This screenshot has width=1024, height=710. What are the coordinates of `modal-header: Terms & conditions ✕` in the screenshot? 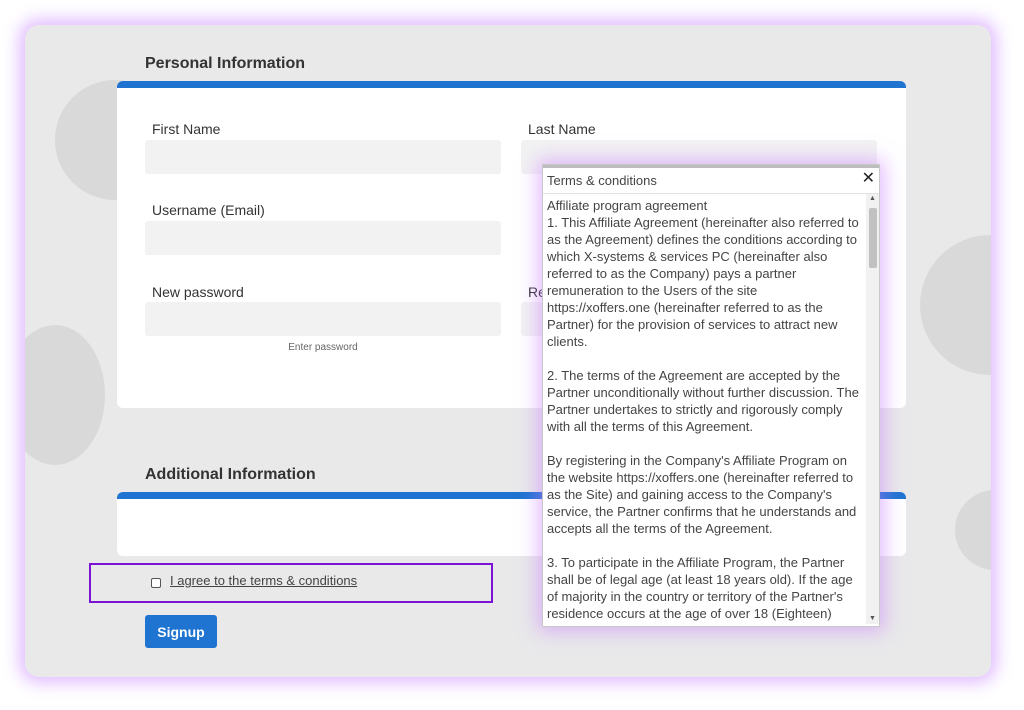 It's located at (711, 181).